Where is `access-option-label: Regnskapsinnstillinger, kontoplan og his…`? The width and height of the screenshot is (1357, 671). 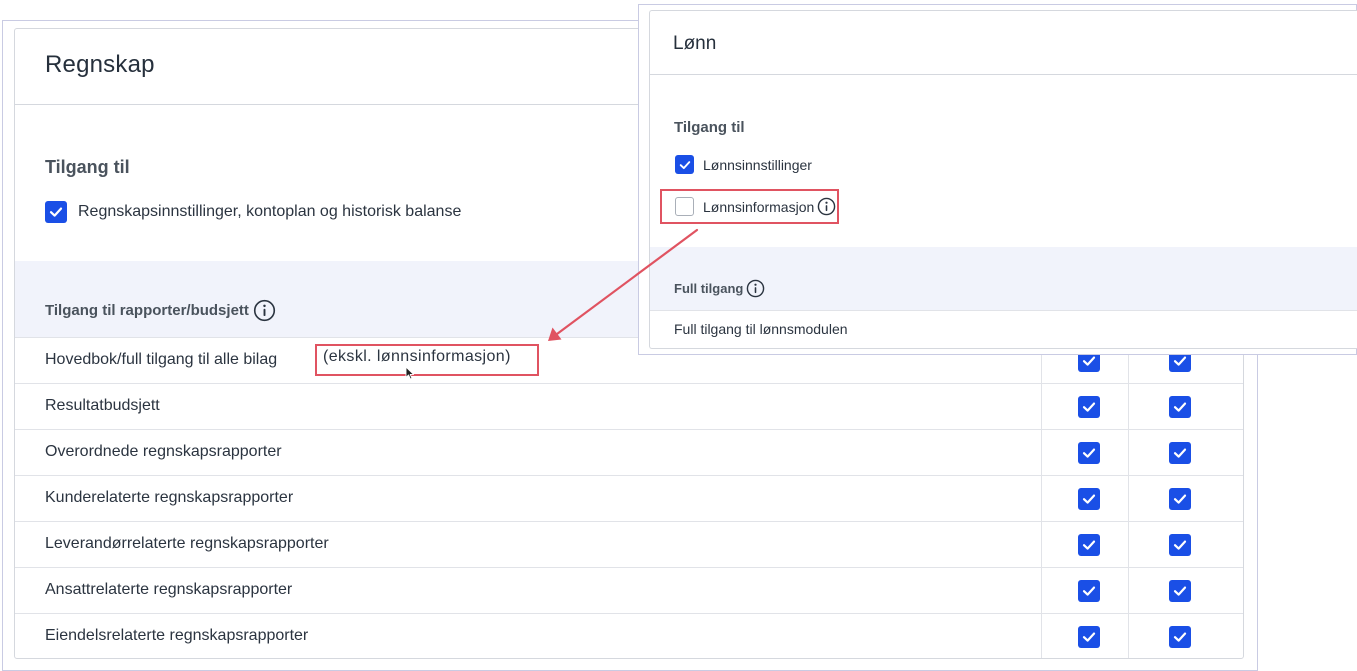
access-option-label: Regnskapsinnstillinger, kontoplan og his… is located at coordinates (270, 211).